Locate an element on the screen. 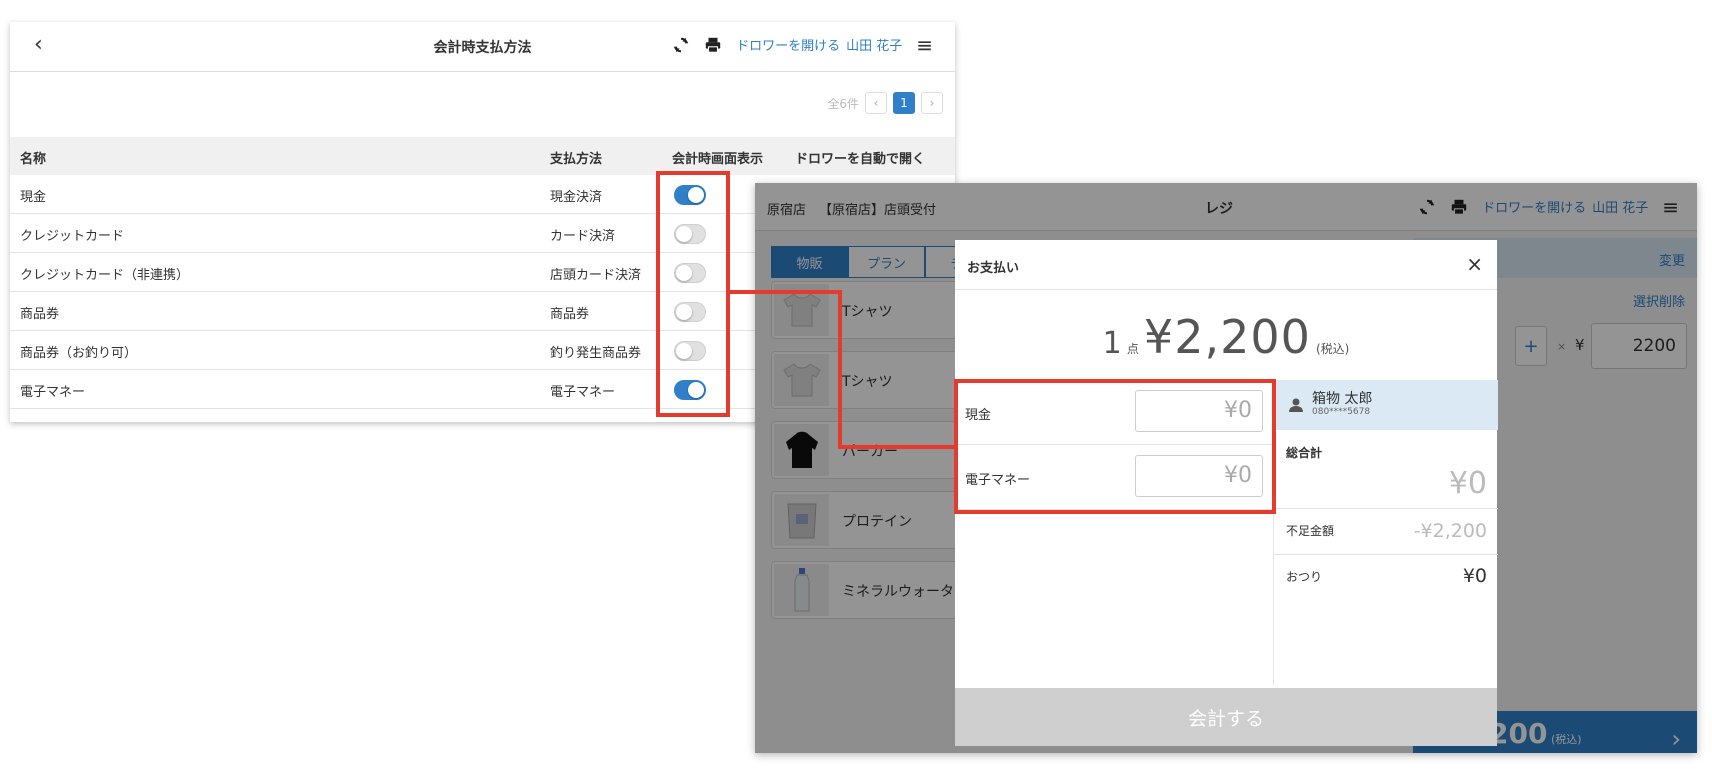  settings-header: ‹ 会計時支払方法 ドロワーを開ける 山田 花子 ≡ is located at coordinates (482, 47).